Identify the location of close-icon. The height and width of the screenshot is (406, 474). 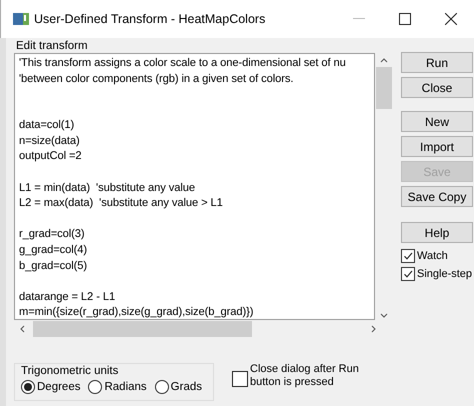
(451, 19).